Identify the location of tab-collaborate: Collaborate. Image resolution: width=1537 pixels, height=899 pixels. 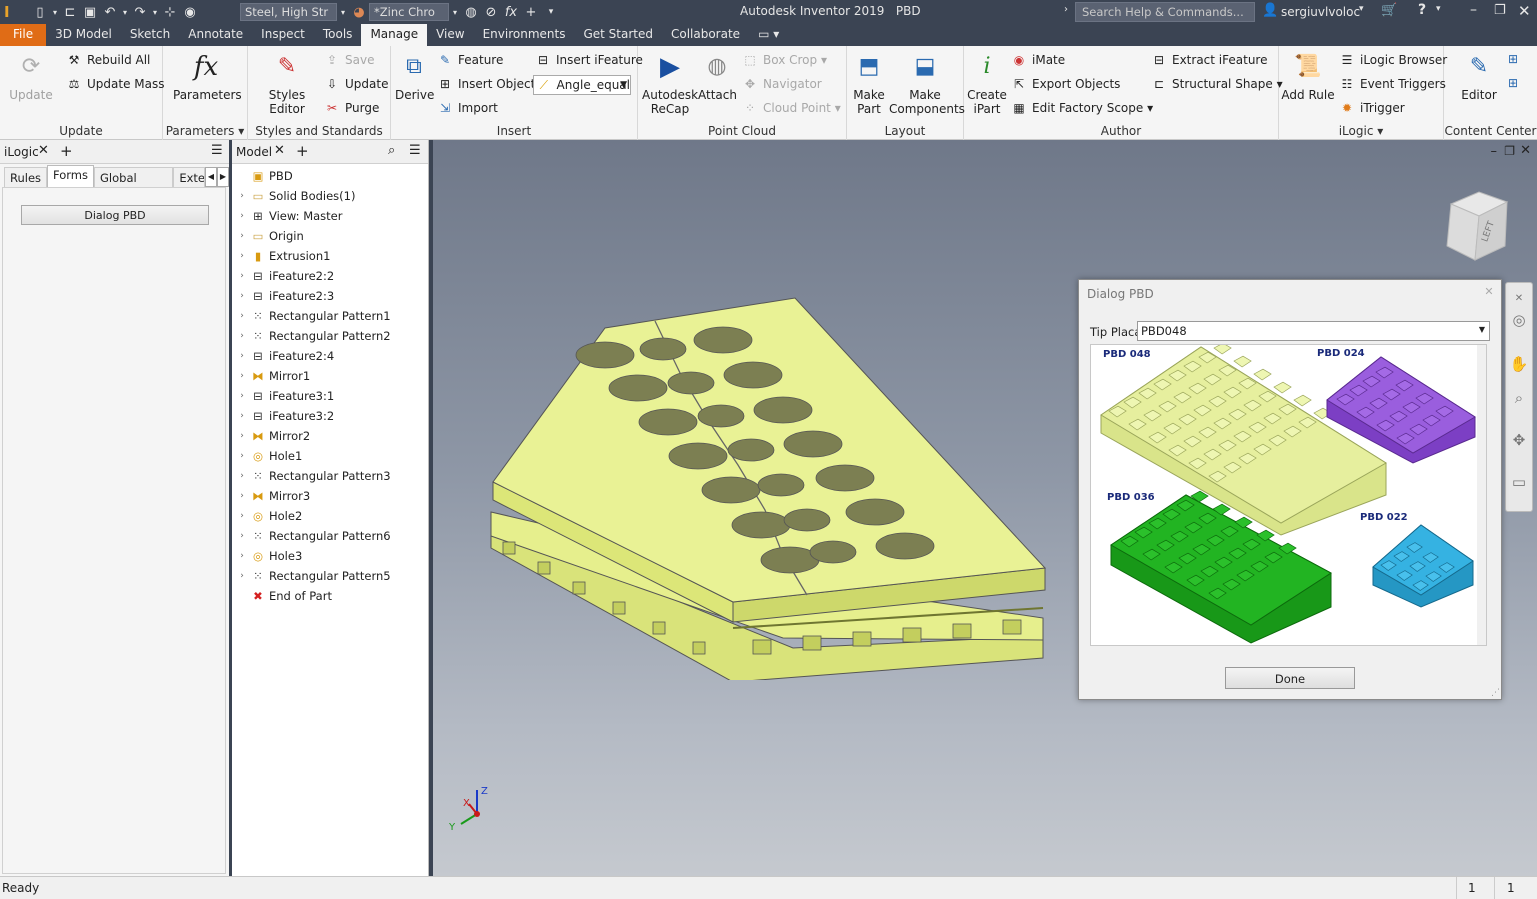
(705, 35).